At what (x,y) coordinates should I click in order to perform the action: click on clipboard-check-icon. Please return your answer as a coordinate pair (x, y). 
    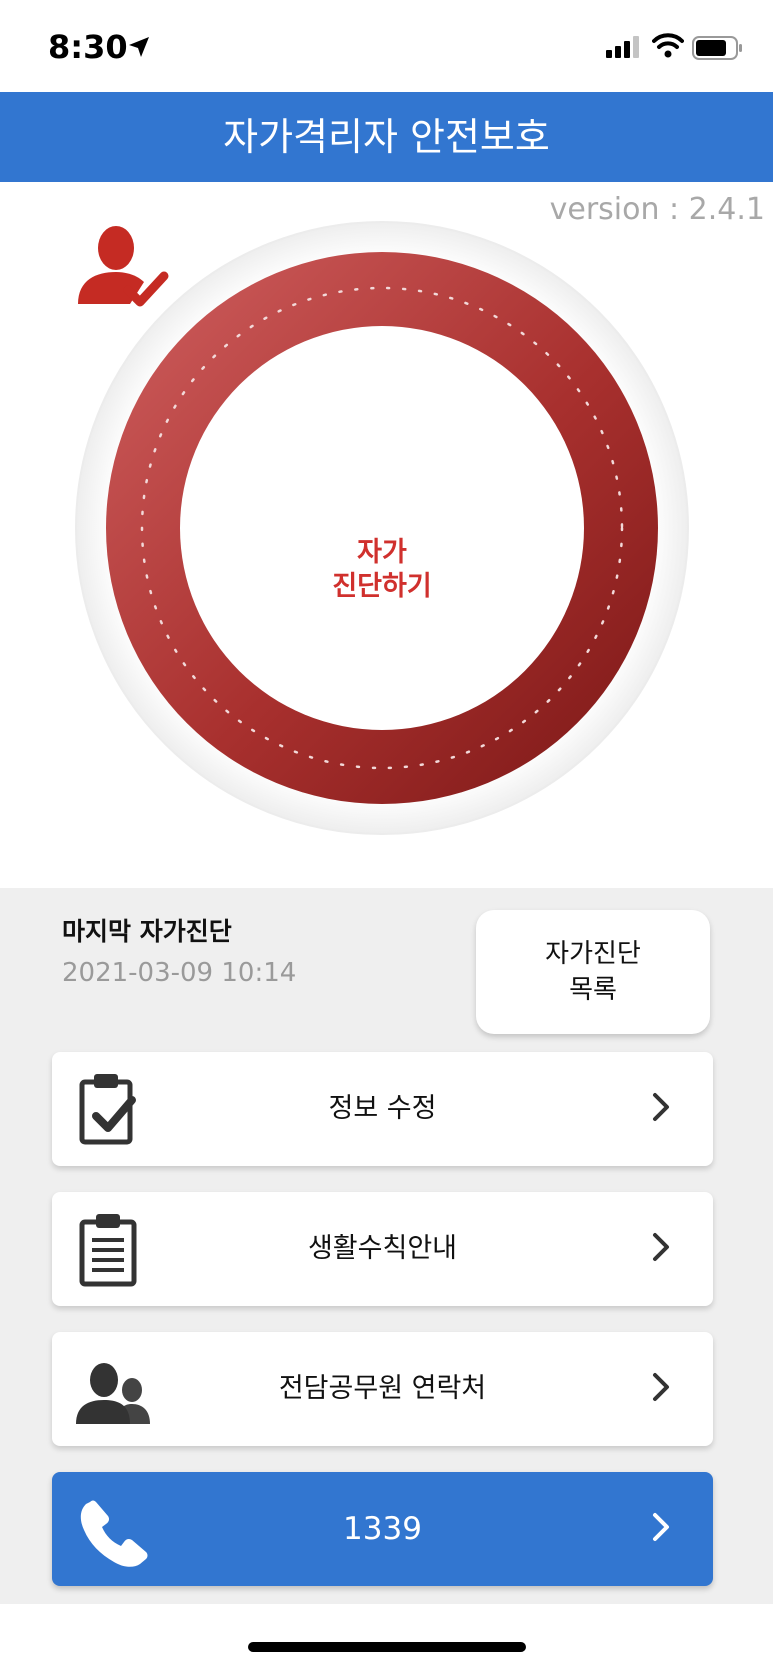
    Looking at the image, I should click on (107, 1109).